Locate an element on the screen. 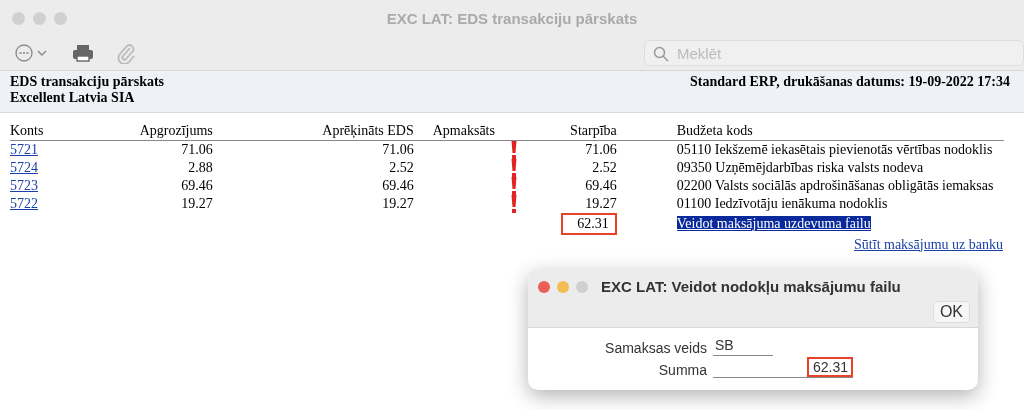  field-label: Summa is located at coordinates (682, 370).